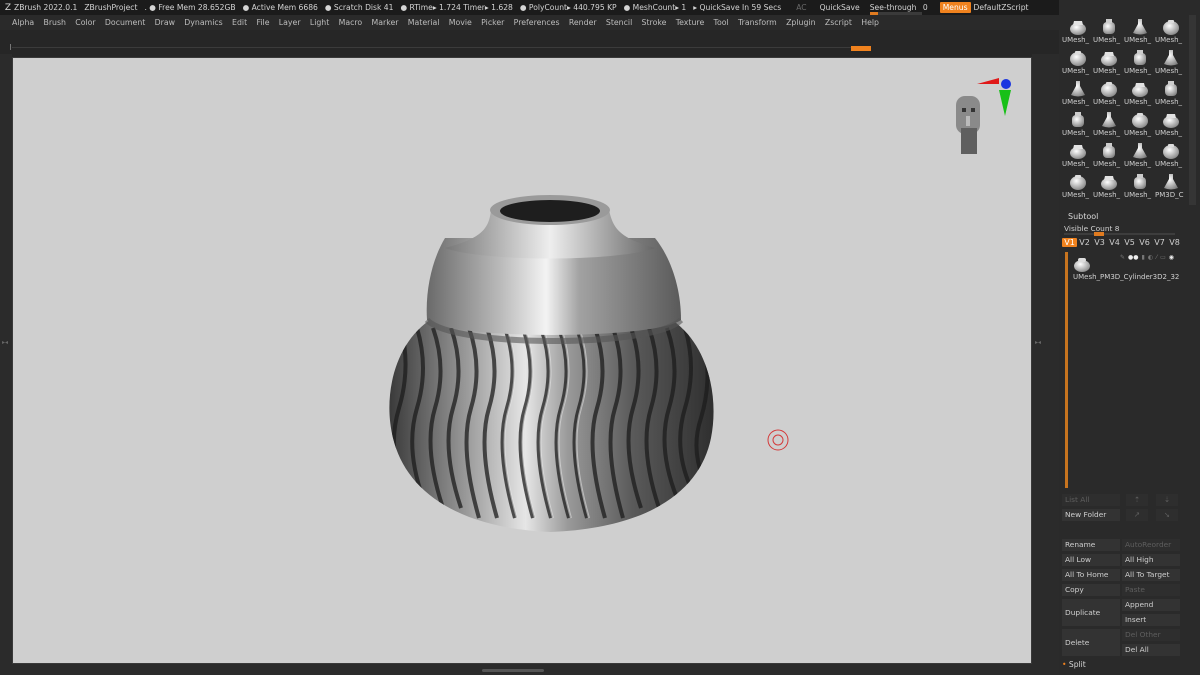  What do you see at coordinates (1122, 257) in the screenshot?
I see `brush-icon: ✎` at bounding box center [1122, 257].